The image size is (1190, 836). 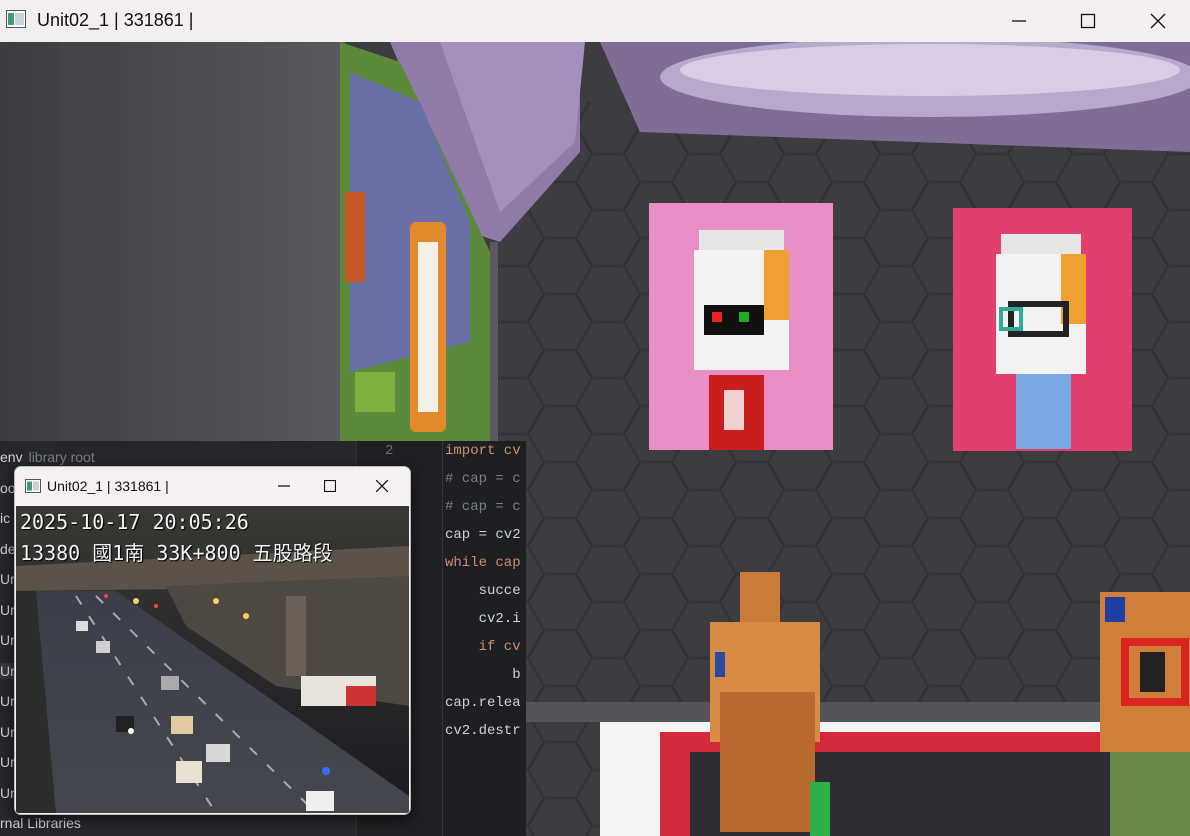 I want to click on close-button, so click(x=1156, y=21).